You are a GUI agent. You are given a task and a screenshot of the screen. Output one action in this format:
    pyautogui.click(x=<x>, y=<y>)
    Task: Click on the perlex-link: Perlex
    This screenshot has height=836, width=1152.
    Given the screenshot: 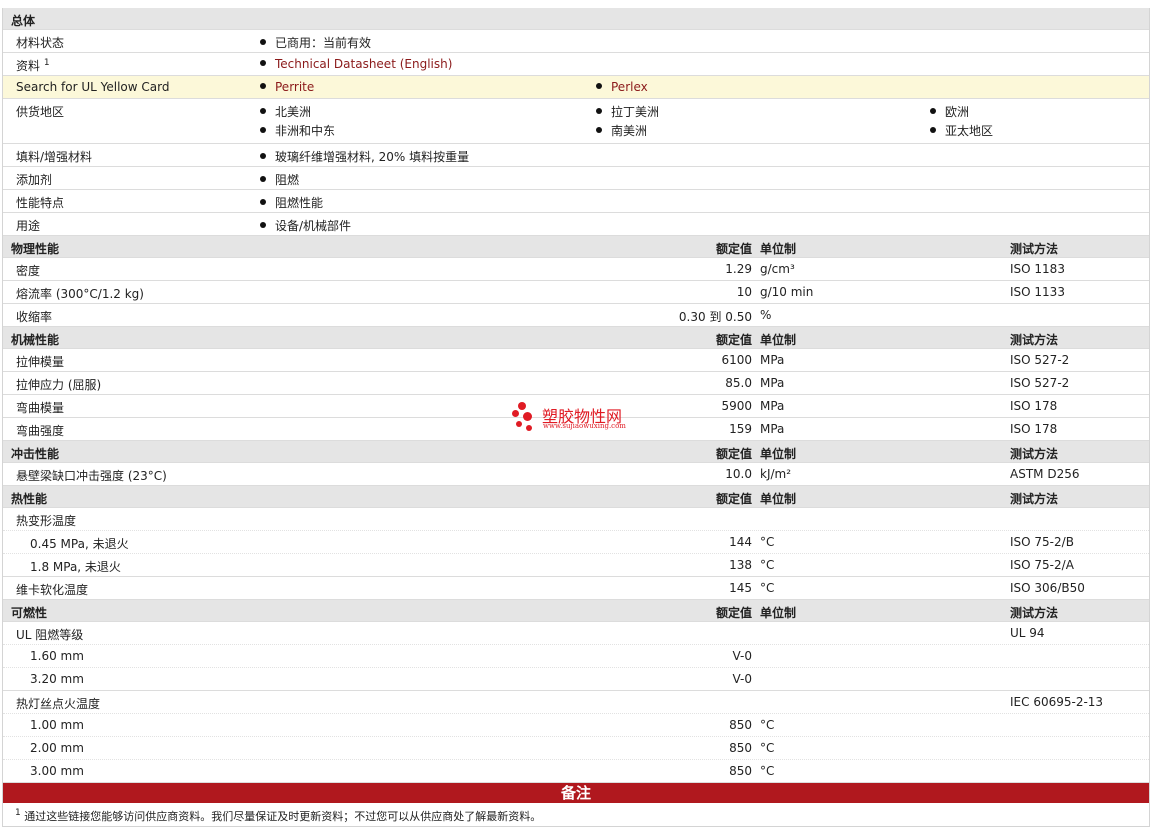 What is the action you would take?
    pyautogui.click(x=629, y=87)
    